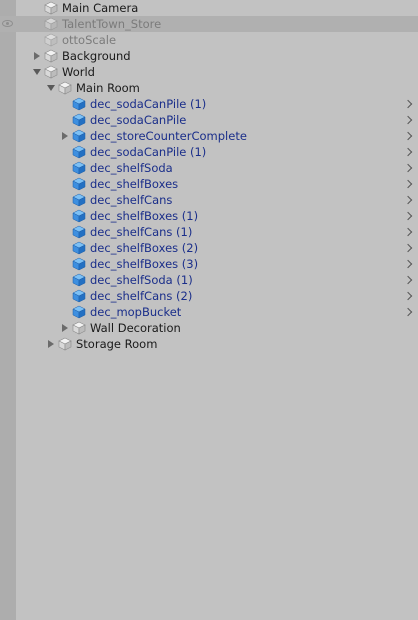 The width and height of the screenshot is (418, 620). What do you see at coordinates (209, 328) in the screenshot?
I see `hierarchy-row-wall-decoration: Wall Decoration` at bounding box center [209, 328].